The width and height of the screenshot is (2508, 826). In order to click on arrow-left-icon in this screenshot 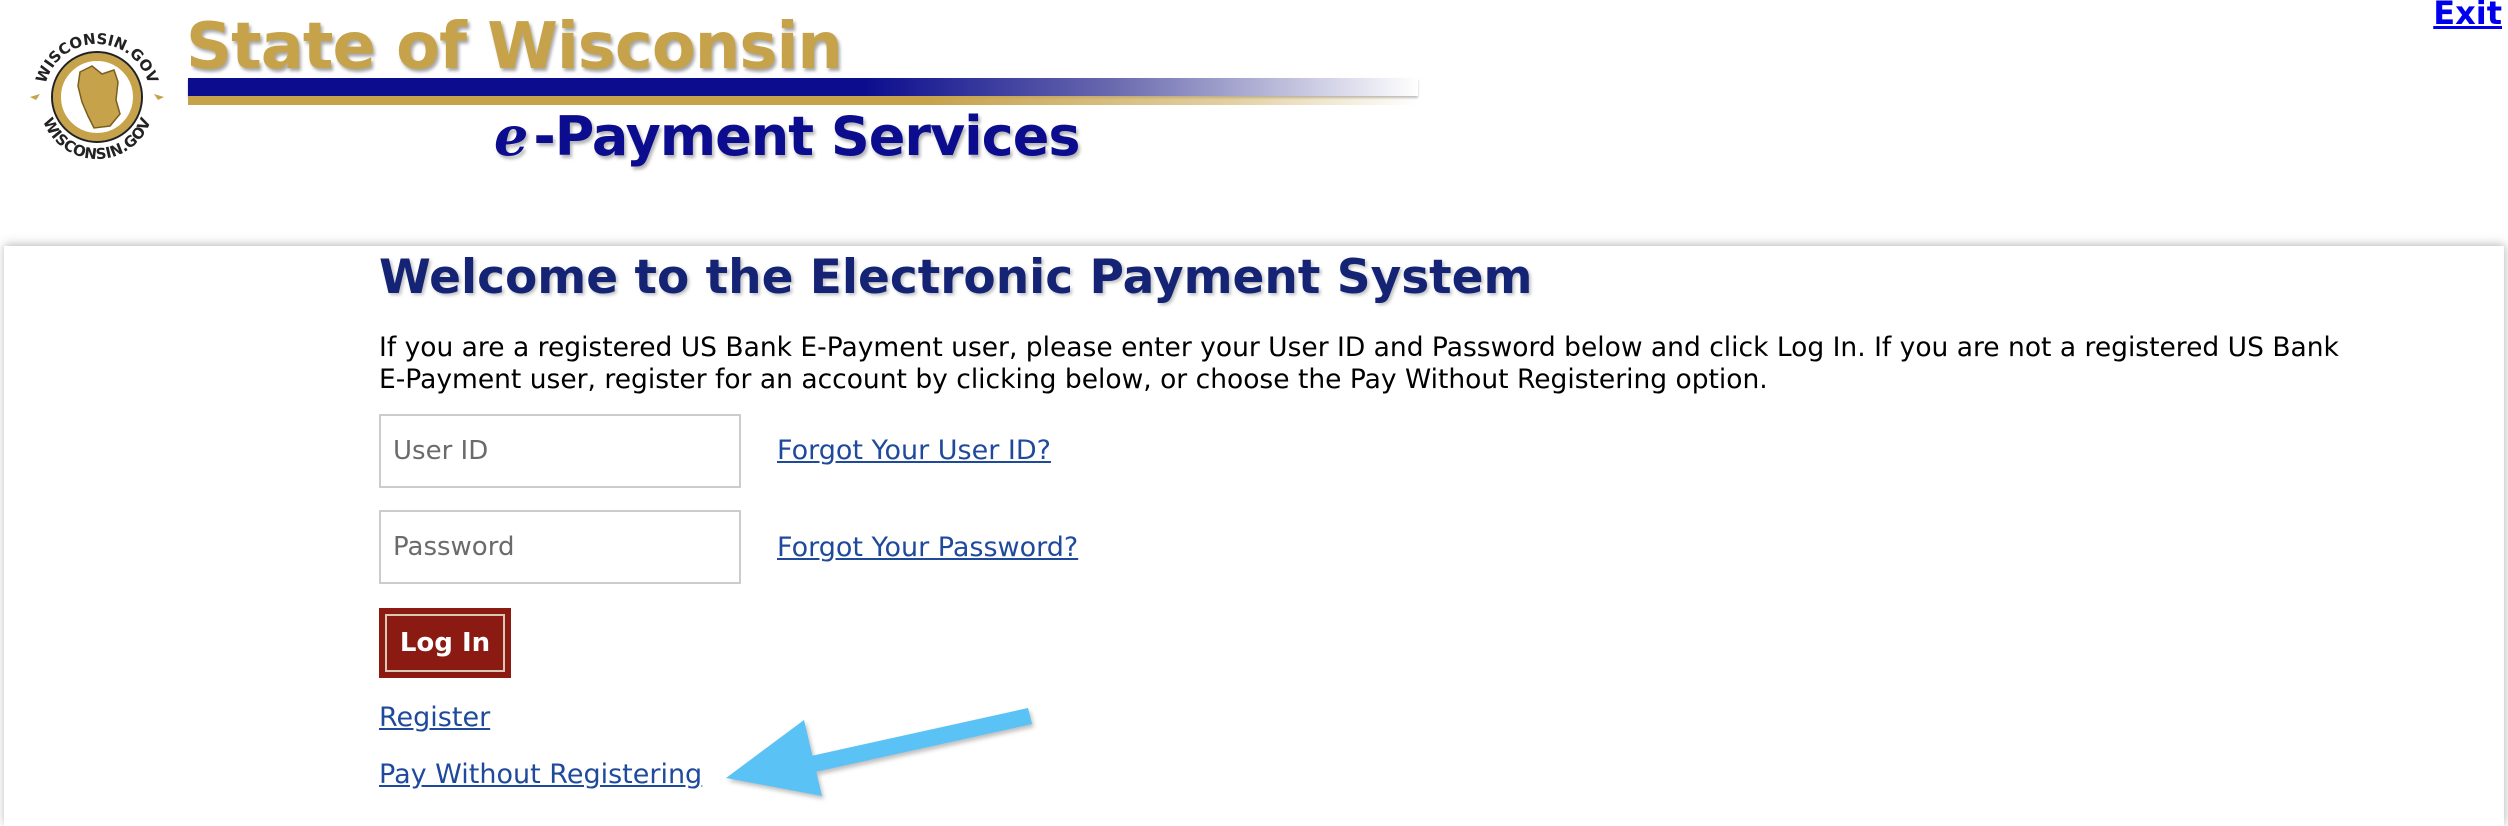, I will do `click(879, 752)`.